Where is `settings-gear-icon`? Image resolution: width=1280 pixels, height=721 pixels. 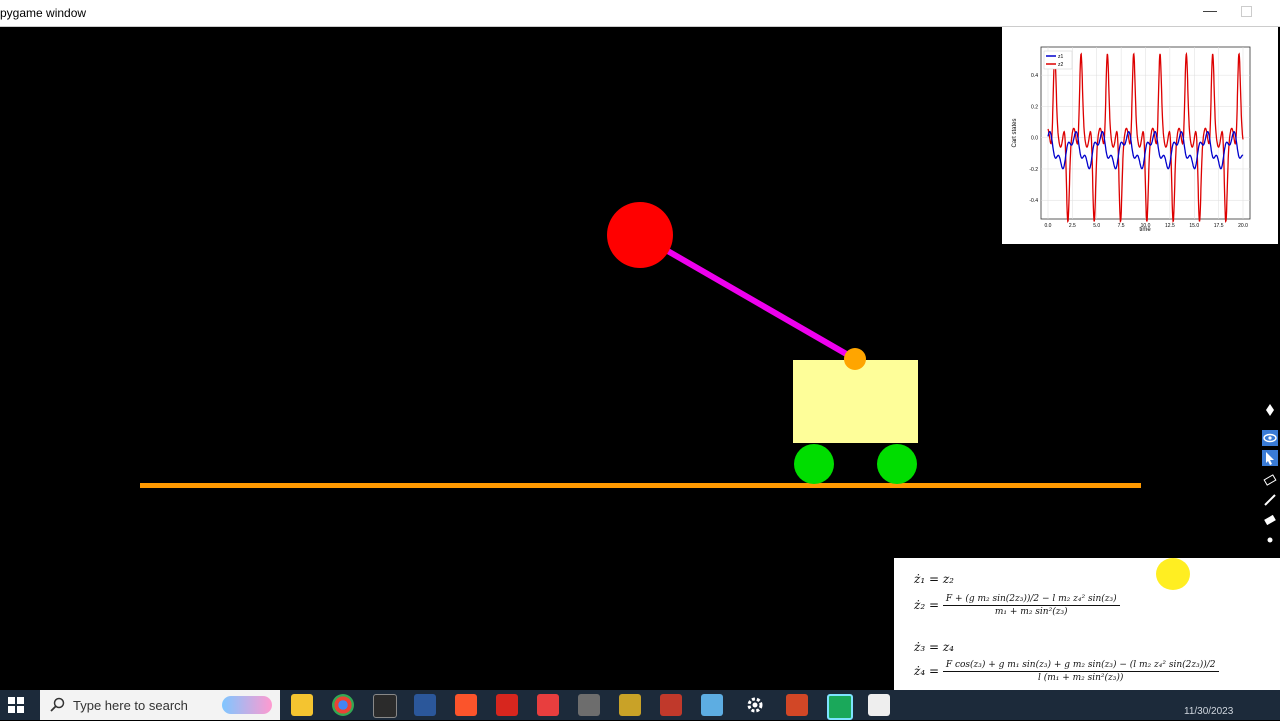 settings-gear-icon is located at coordinates (755, 705).